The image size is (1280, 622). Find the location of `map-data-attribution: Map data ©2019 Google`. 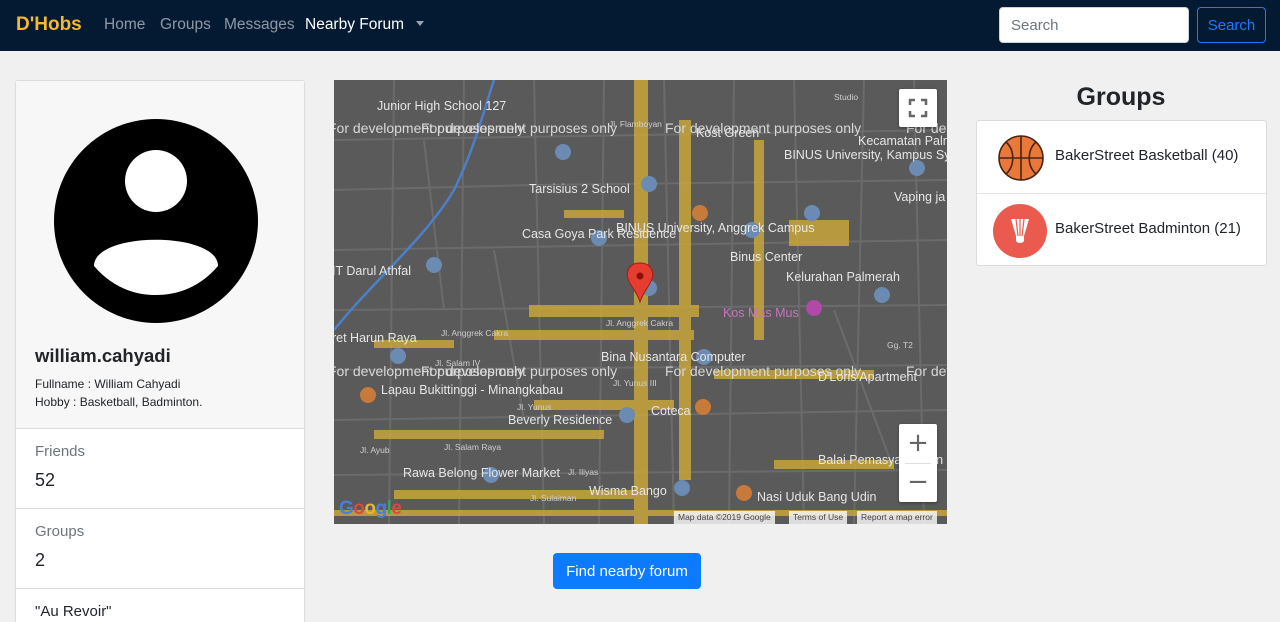

map-data-attribution: Map data ©2019 Google is located at coordinates (724, 517).